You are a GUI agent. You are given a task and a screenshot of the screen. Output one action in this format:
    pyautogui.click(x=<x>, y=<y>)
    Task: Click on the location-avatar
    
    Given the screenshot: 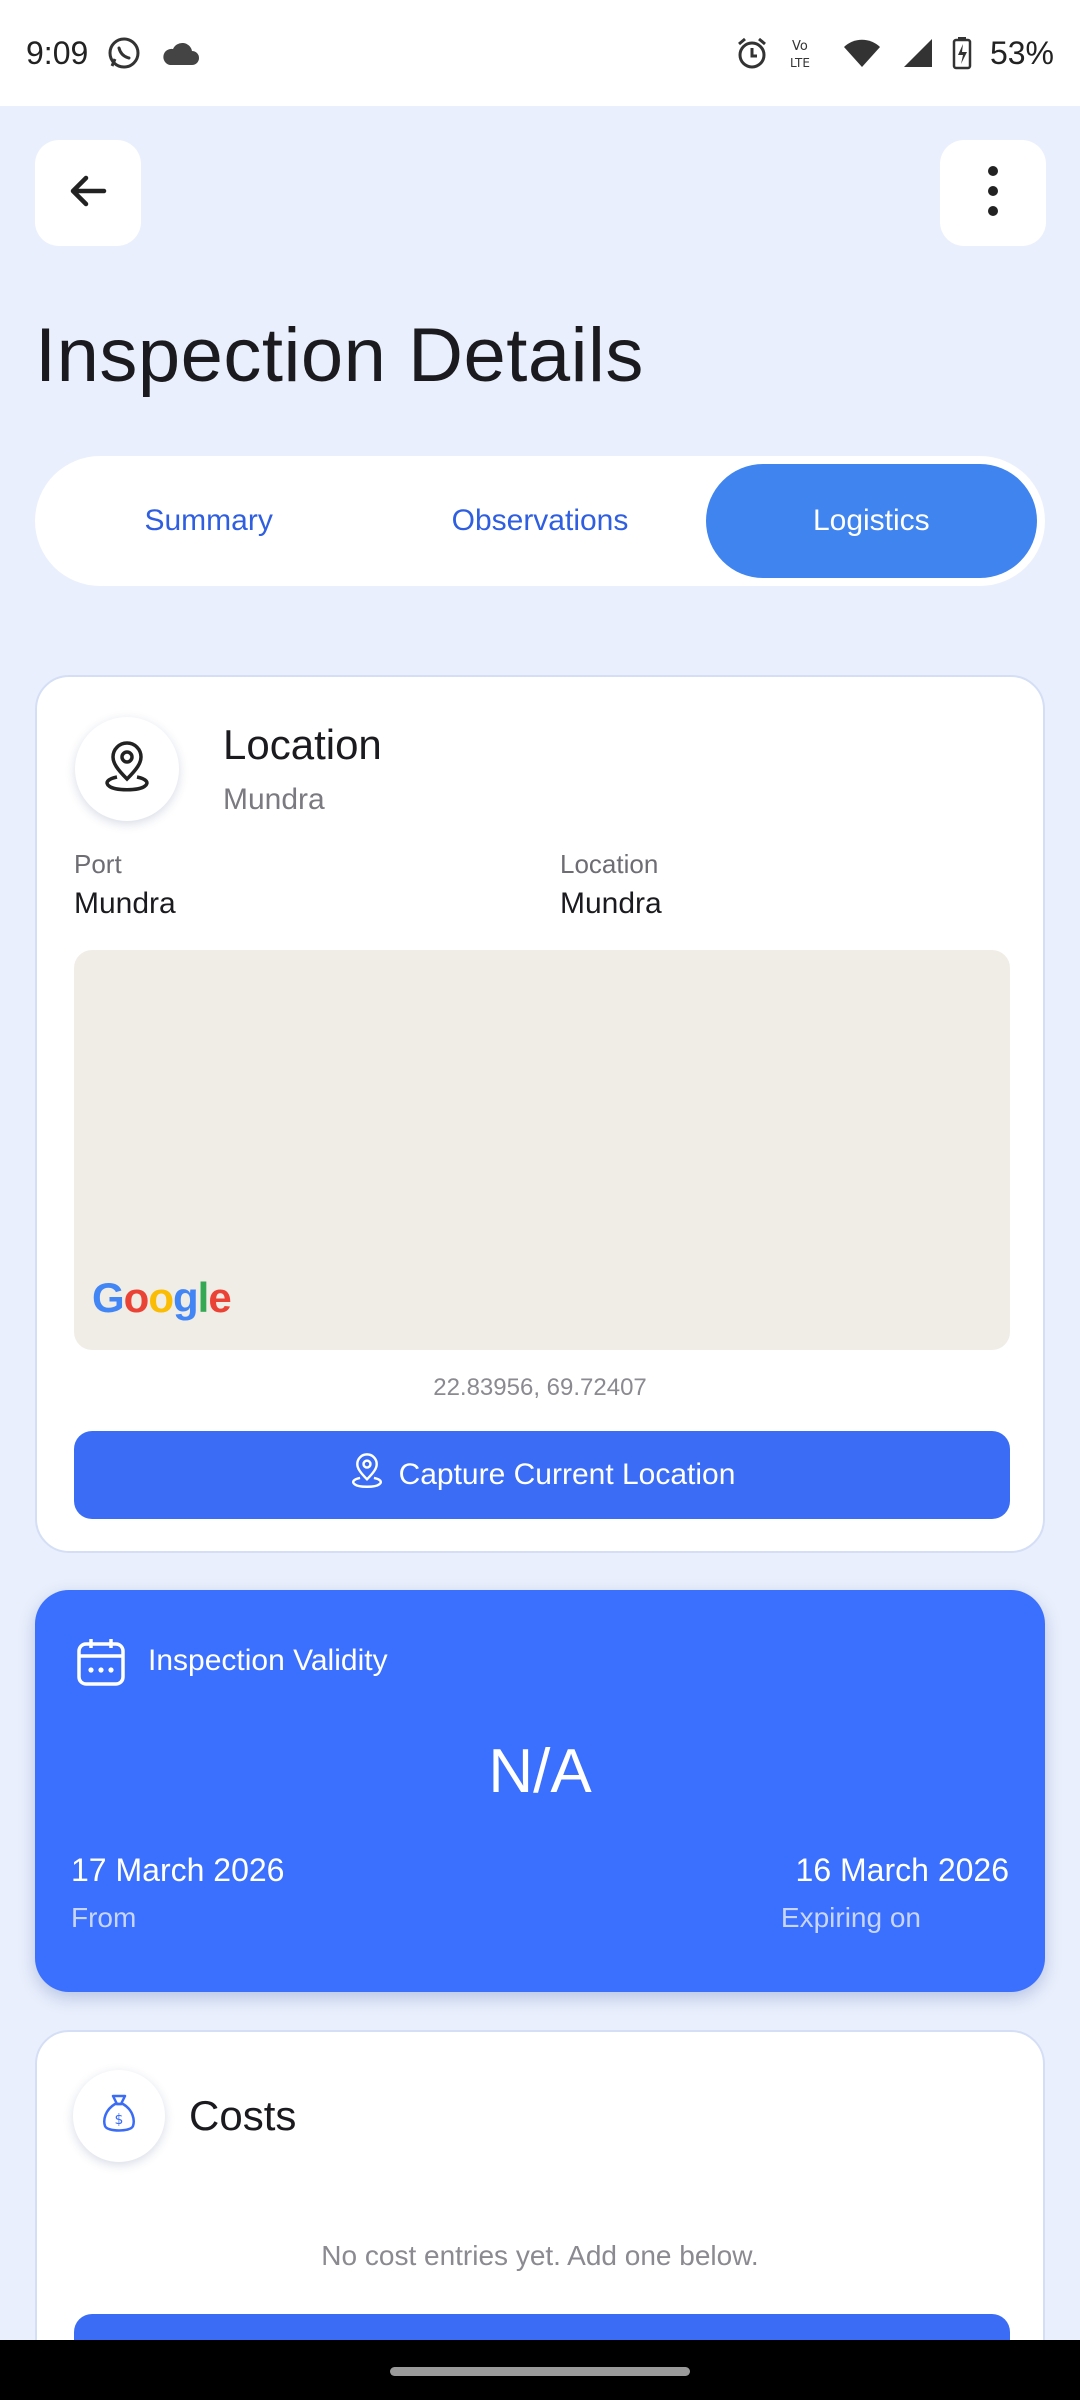 What is the action you would take?
    pyautogui.click(x=127, y=769)
    